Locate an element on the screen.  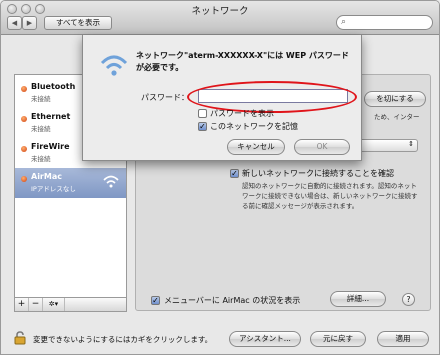
network-popup: ⇕ is located at coordinates (388, 145).